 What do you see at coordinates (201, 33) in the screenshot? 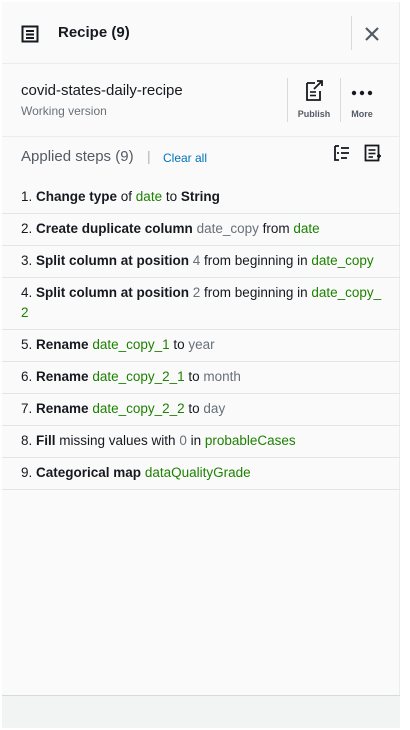
I see `panel-header: Recipe (9)` at bounding box center [201, 33].